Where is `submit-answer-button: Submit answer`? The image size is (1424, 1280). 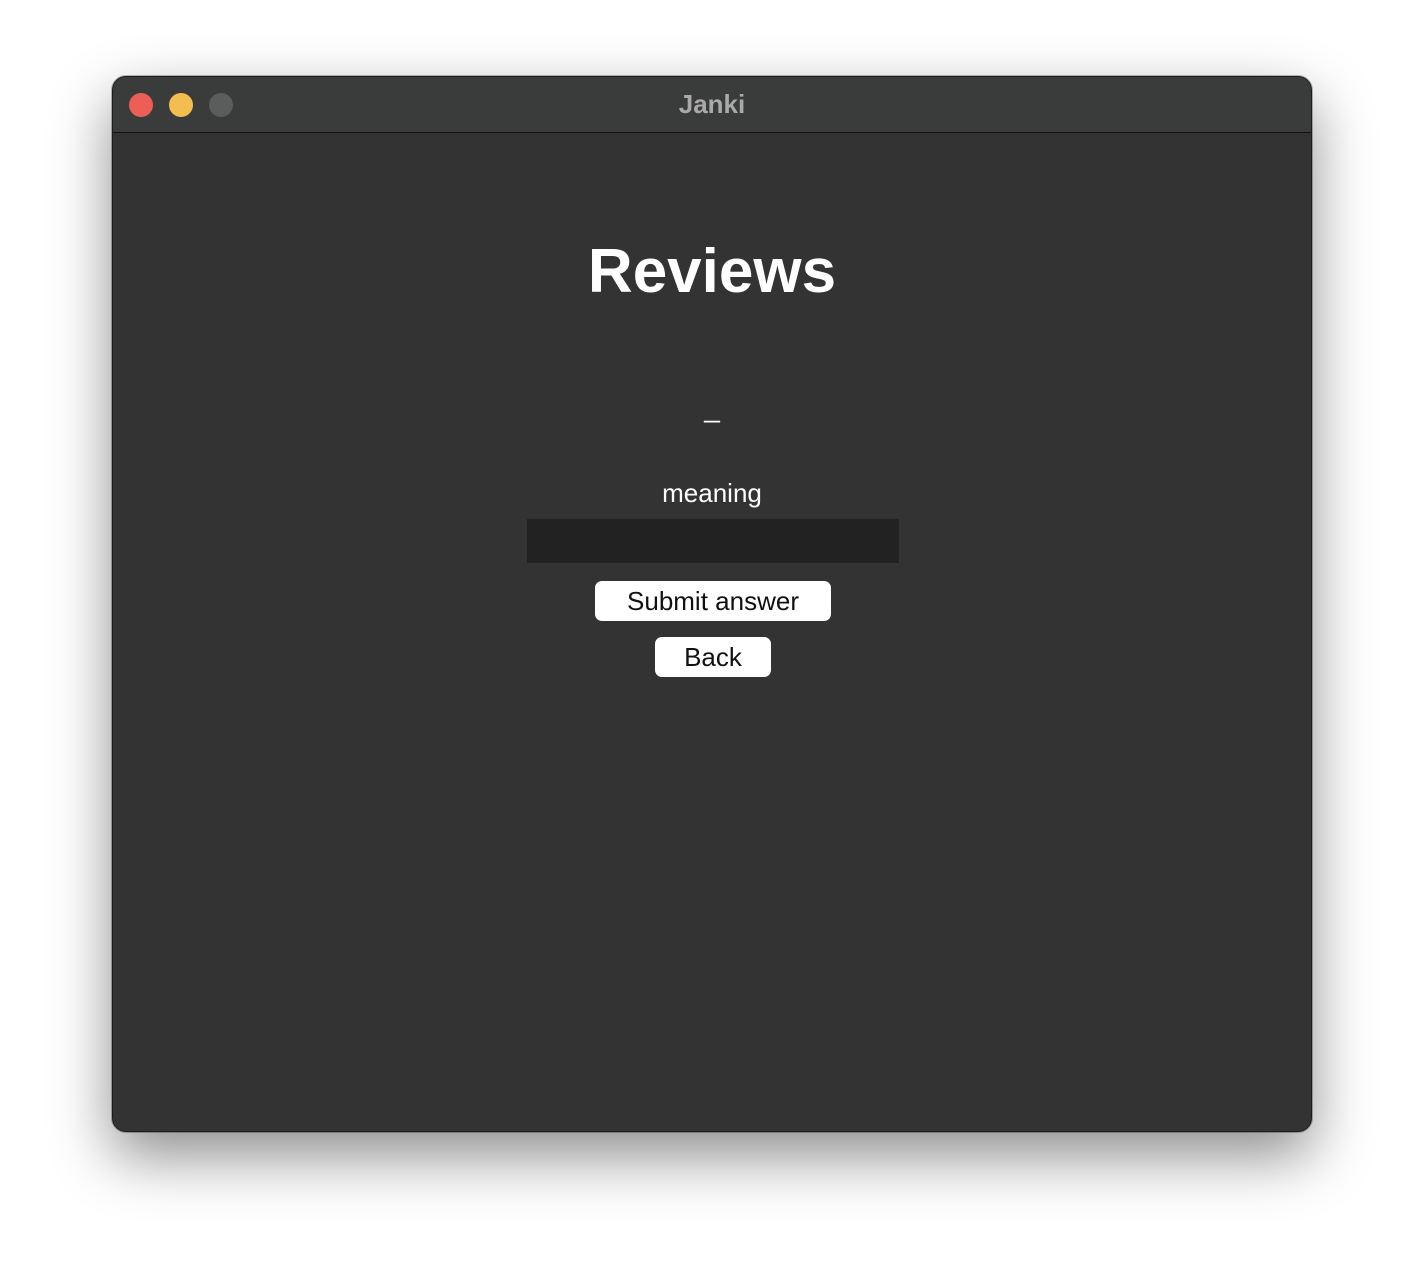 submit-answer-button: Submit answer is located at coordinates (713, 601).